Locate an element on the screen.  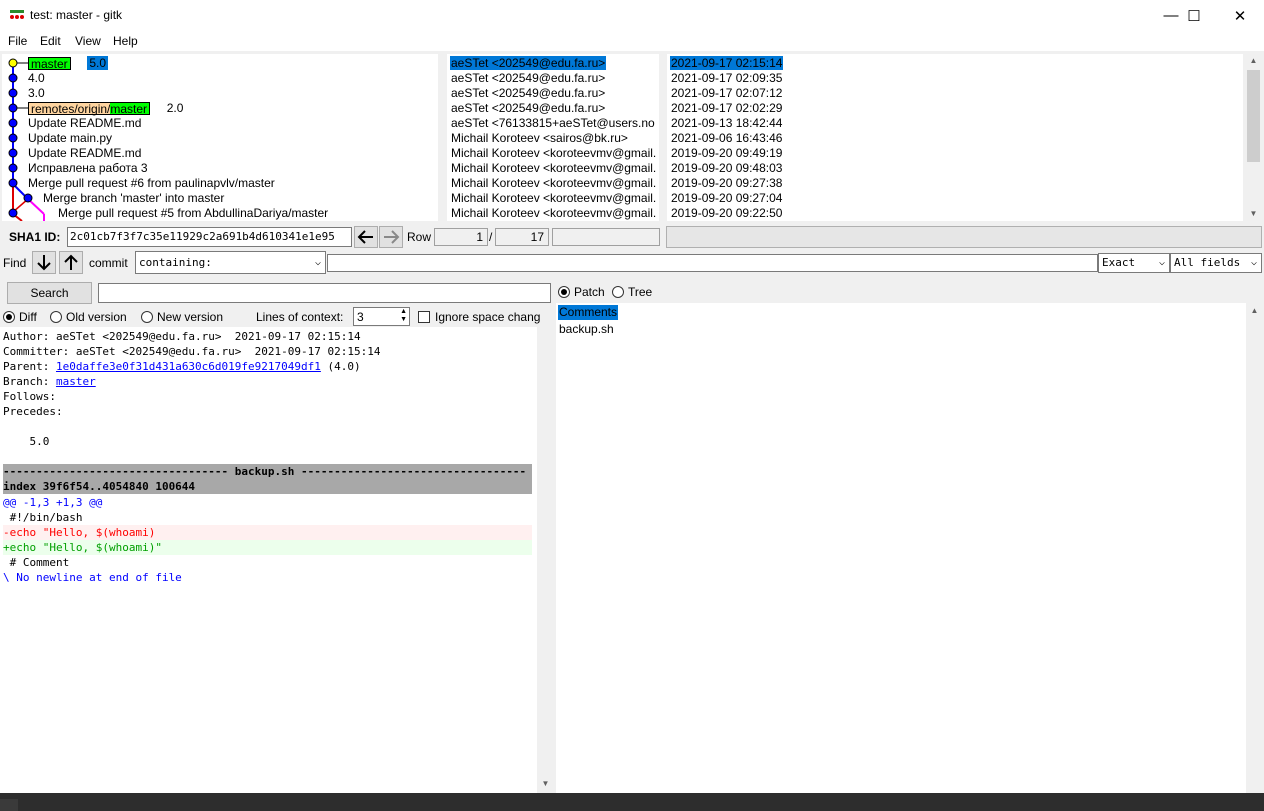
spin-up-icon: ▲ is located at coordinates (403, 312).